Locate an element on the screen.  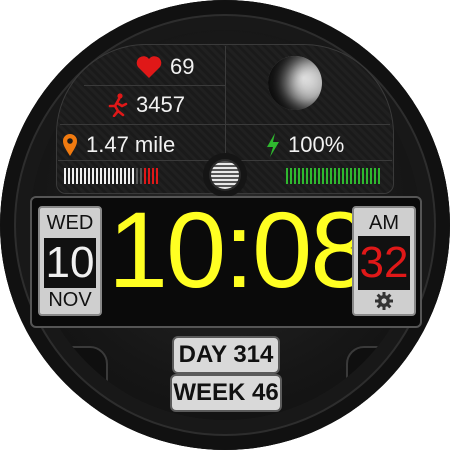
heart-icon is located at coordinates (149, 67).